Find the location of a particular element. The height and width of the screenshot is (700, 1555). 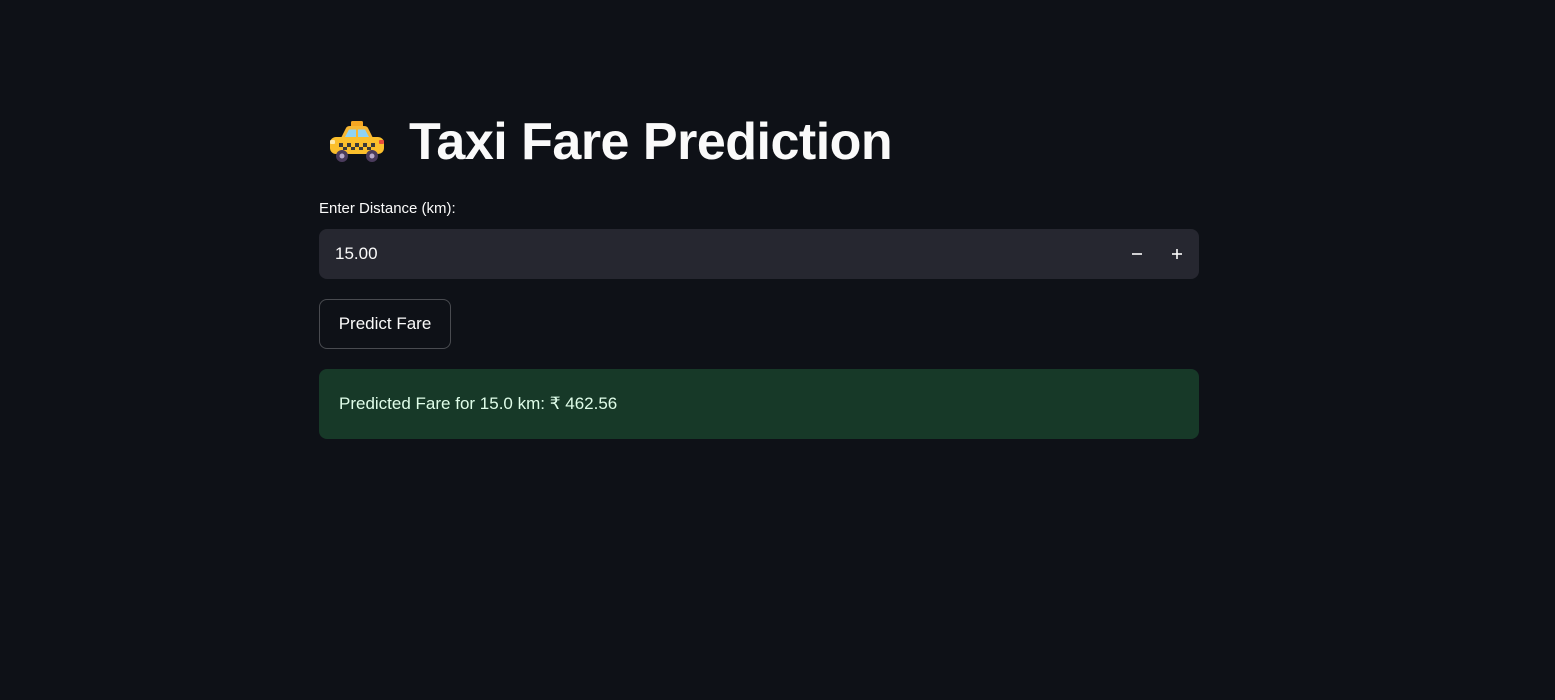

increment-button is located at coordinates (1177, 254).